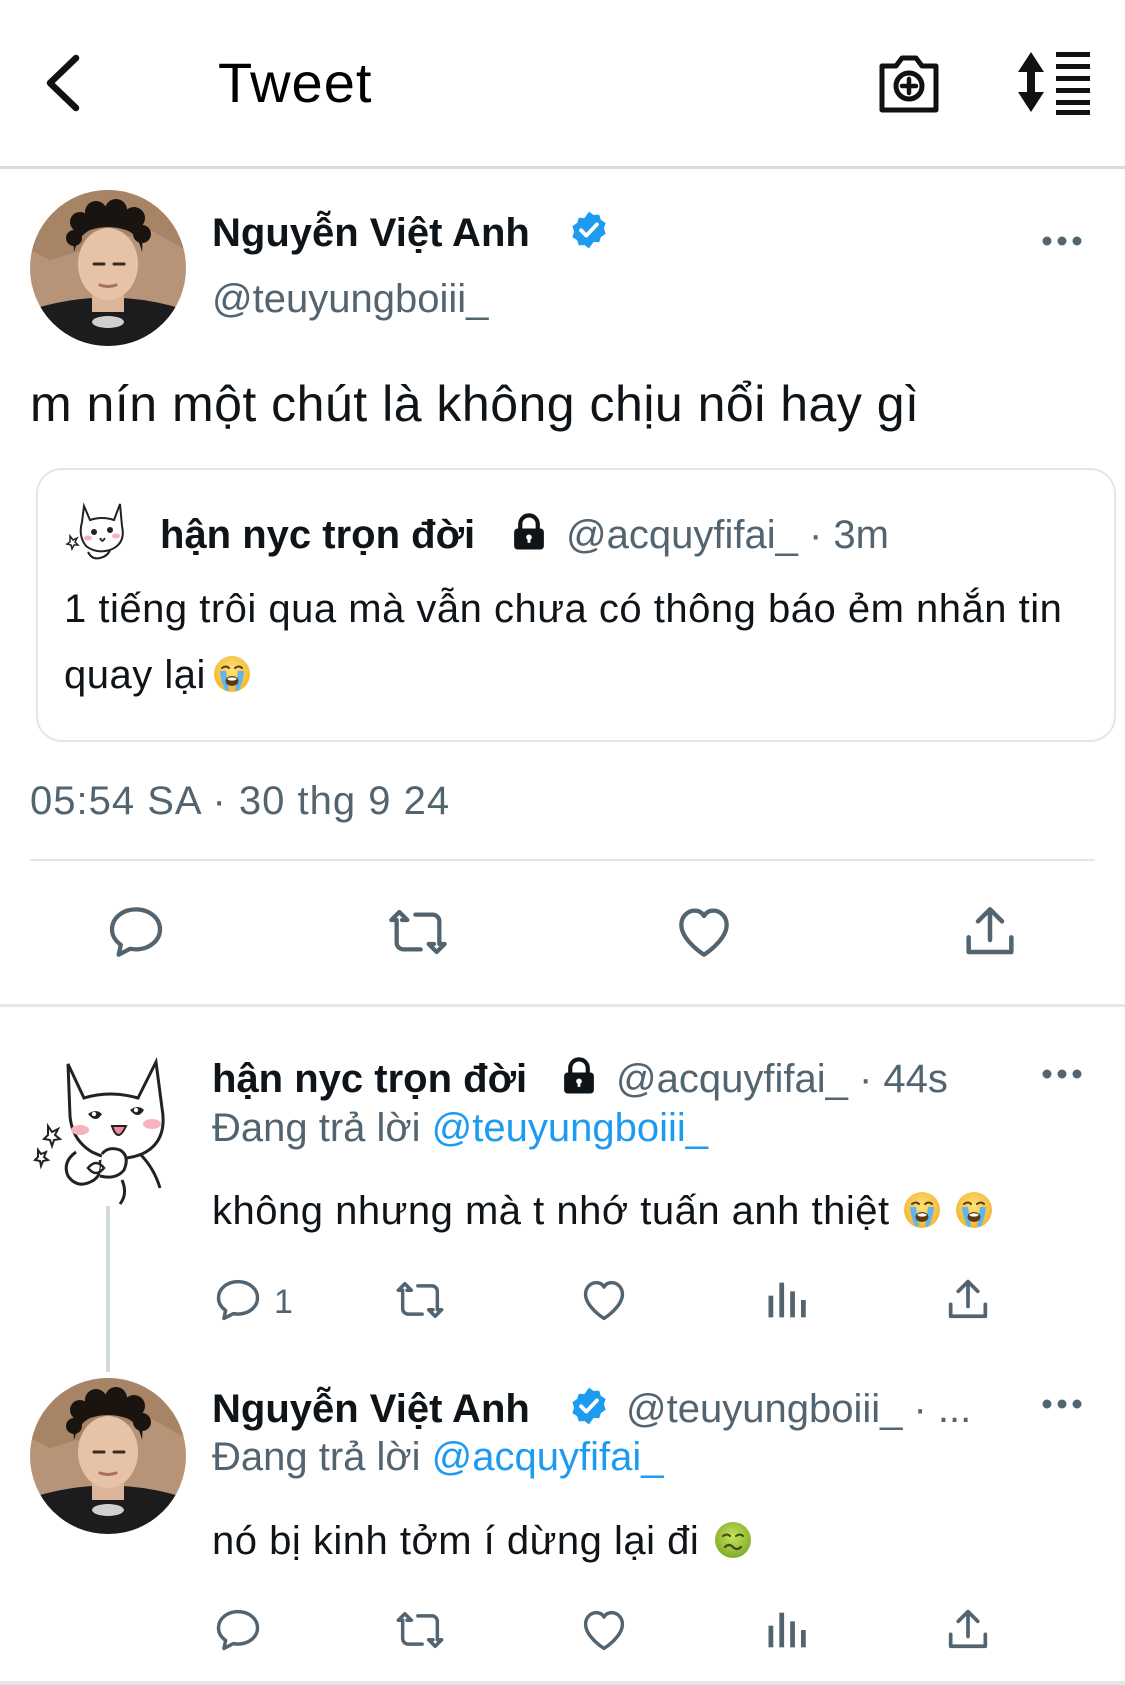 This screenshot has height=1685, width=1125. I want to click on replying-to-line: Đang trả lời @teuyungboiii_, so click(460, 1128).